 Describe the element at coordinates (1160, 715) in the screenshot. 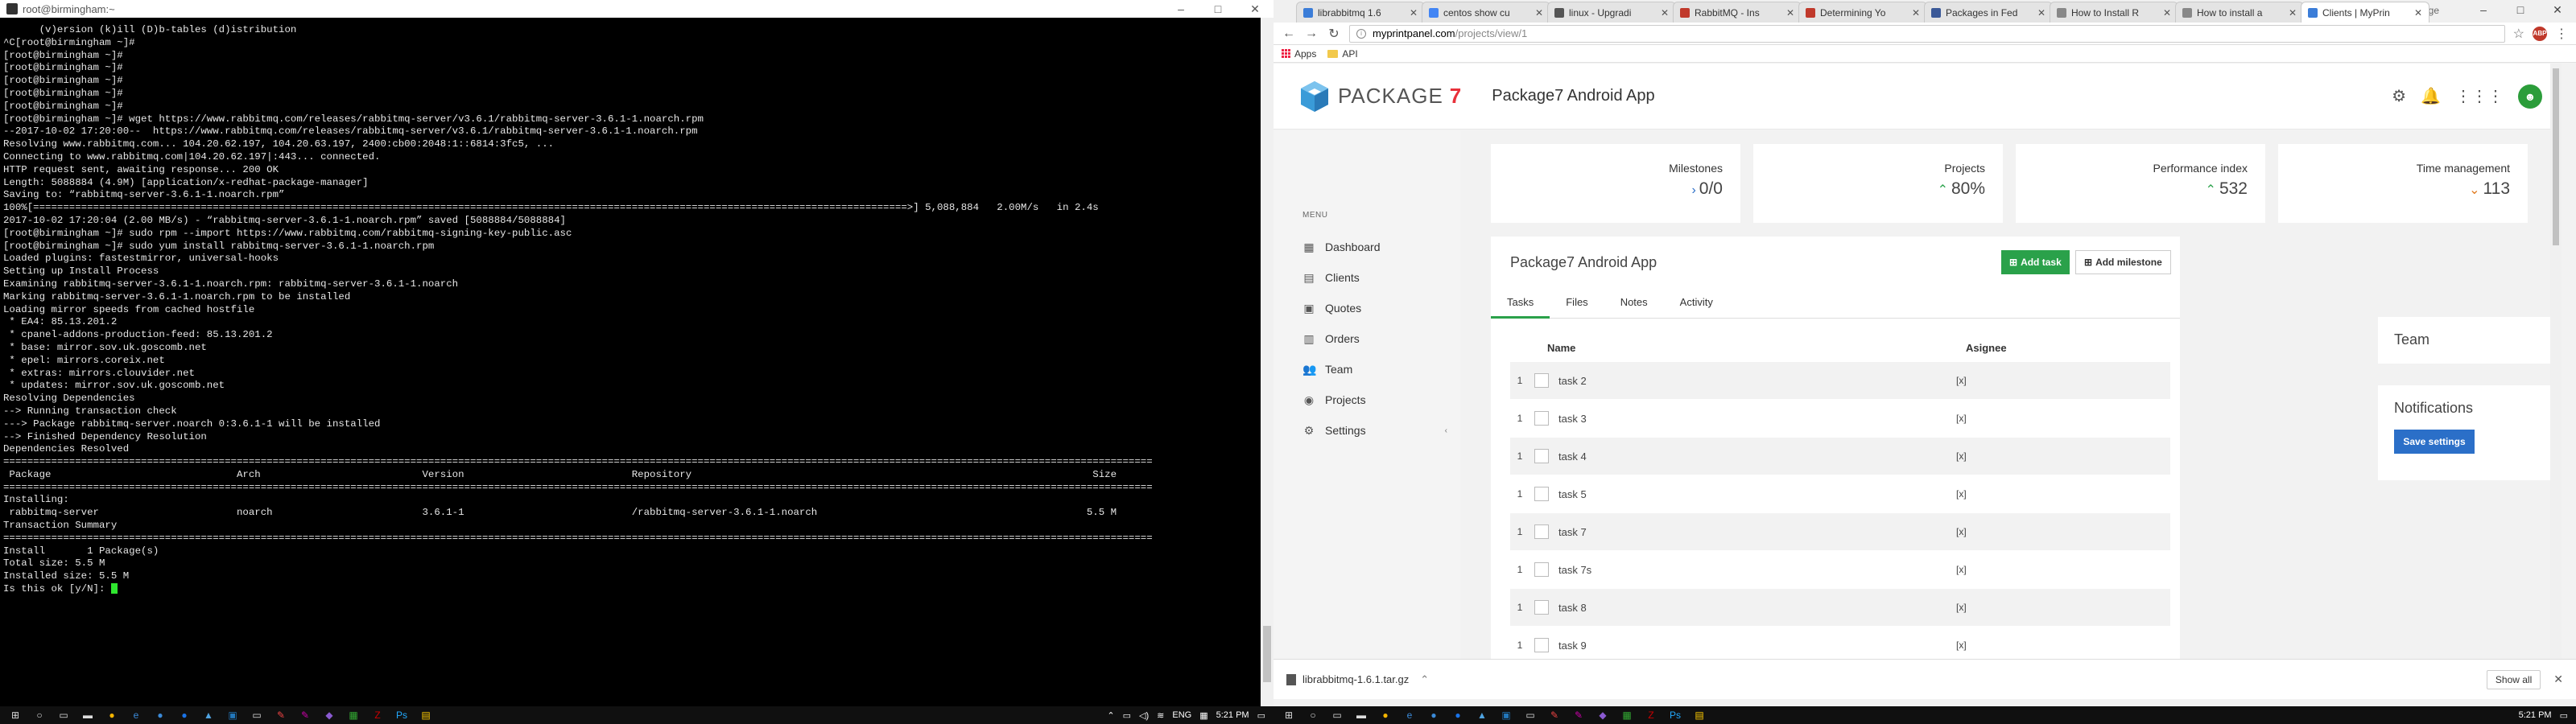

I see `wifi-icon: ≋` at that location.